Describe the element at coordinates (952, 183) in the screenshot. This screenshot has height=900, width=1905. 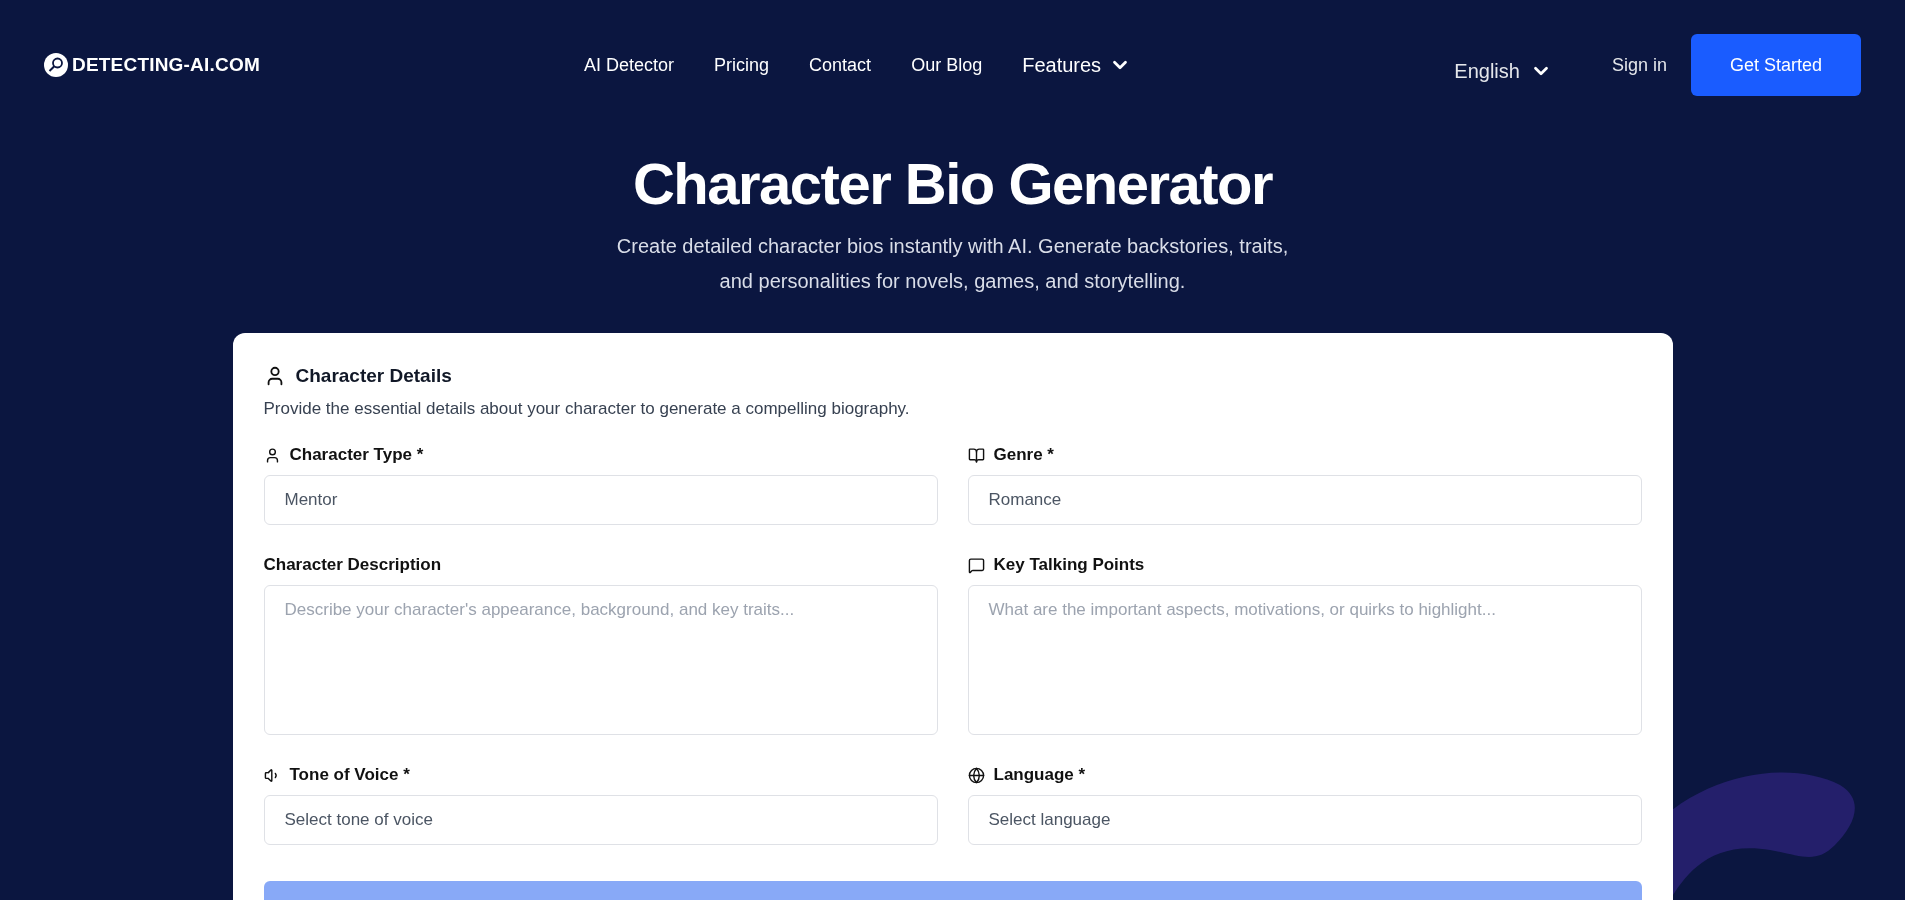
I see `page-title: Character Bio Generator` at that location.